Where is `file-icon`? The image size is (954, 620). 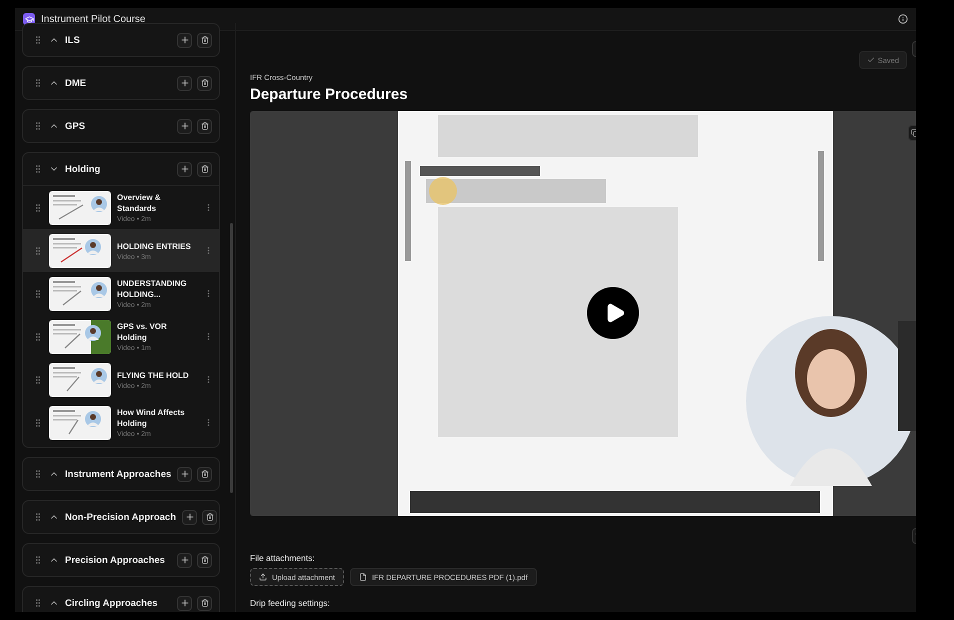
file-icon is located at coordinates (362, 577).